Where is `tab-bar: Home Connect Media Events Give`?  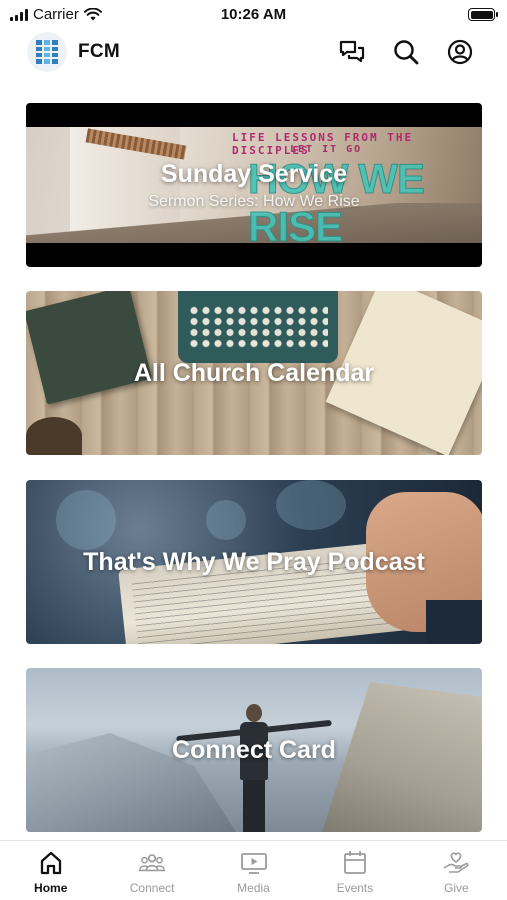
tab-bar: Home Connect Media Events Give is located at coordinates (253, 870).